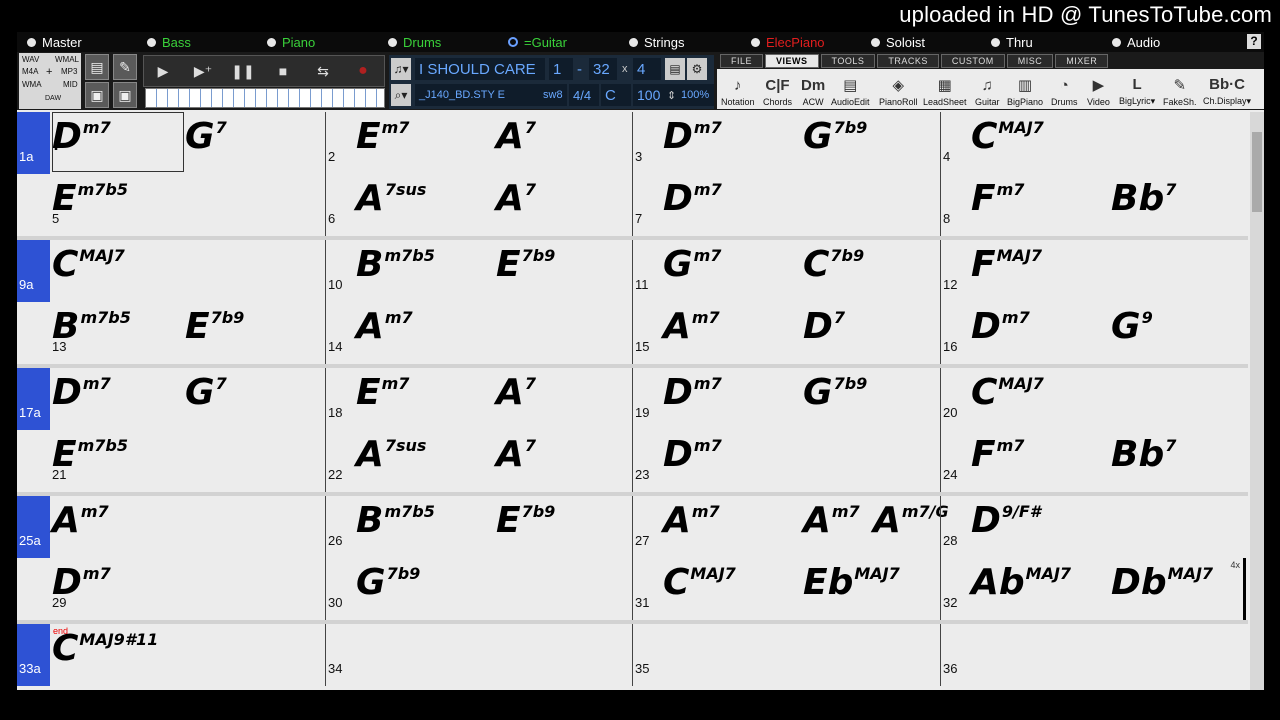 This screenshot has width=1280, height=720. I want to click on play-from-bar-button: ▶⁺, so click(203, 71).